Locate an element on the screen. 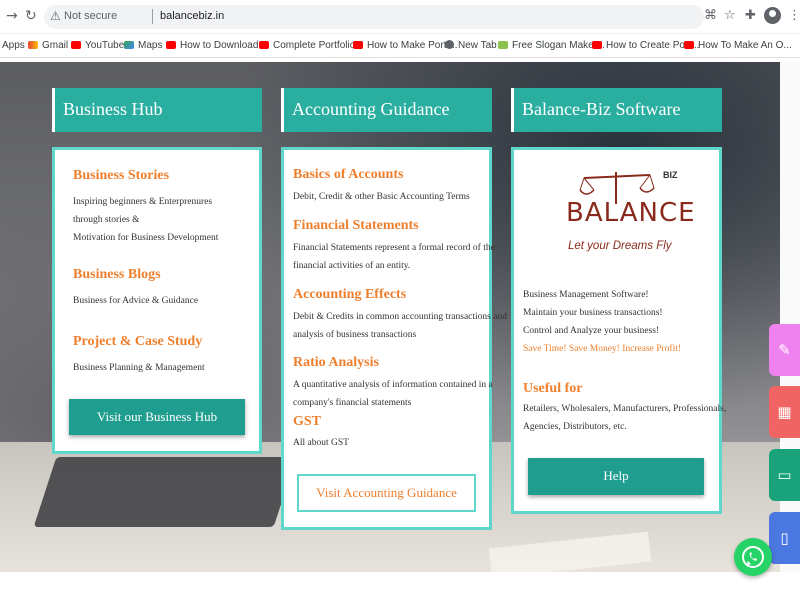 The image size is (800, 600). side-tab-monitor: ▭ is located at coordinates (784, 475).